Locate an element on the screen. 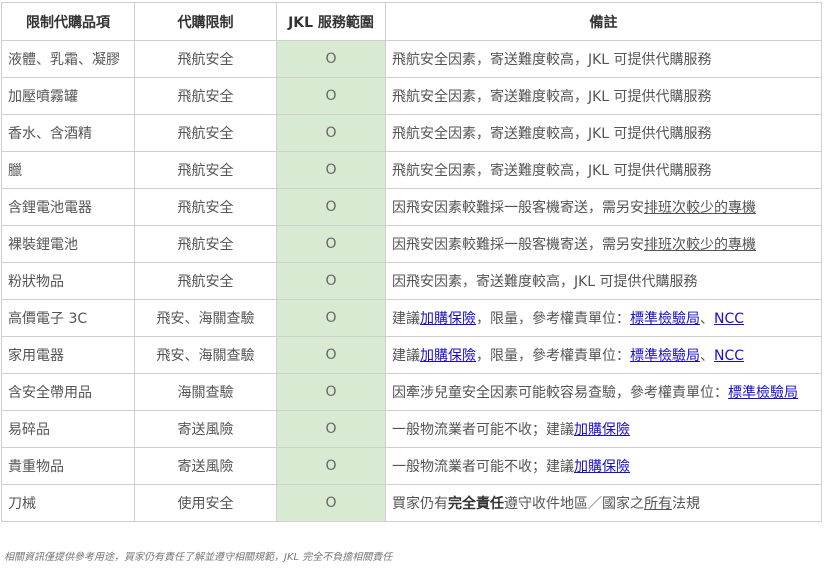  note-text: 遵守收件地區／國家之 is located at coordinates (574, 504).